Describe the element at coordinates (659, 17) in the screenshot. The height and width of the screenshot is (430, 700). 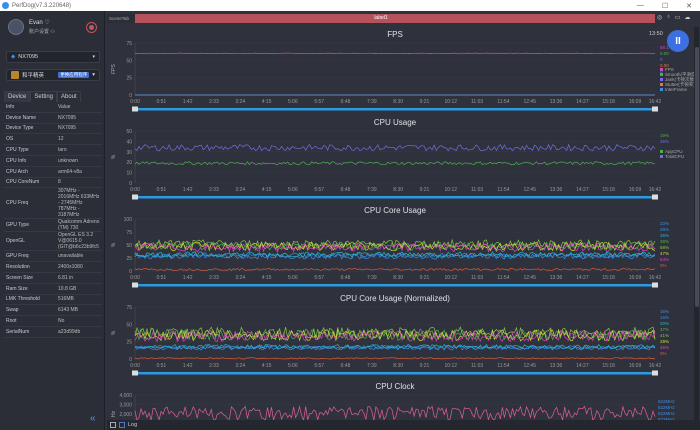
I see `location-icon: ◎` at that location.